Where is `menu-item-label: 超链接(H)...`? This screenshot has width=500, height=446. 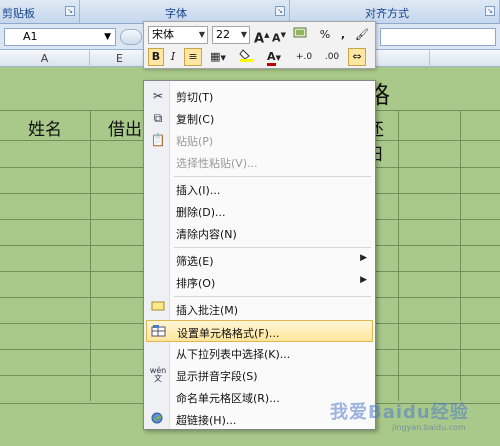 menu-item-label: 超链接(H)... is located at coordinates (206, 420).